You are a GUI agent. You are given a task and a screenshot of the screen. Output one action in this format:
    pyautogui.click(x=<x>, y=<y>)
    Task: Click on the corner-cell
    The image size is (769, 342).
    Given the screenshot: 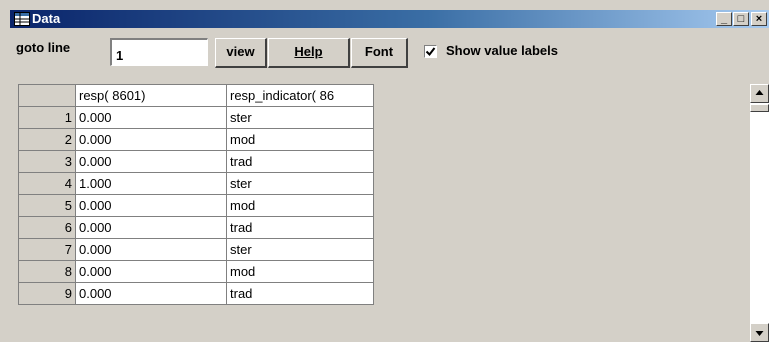 What is the action you would take?
    pyautogui.click(x=47, y=95)
    